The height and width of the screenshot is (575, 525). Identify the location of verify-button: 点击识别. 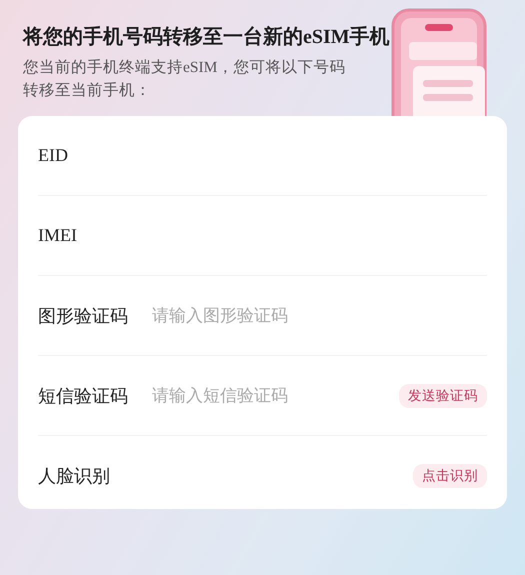
(450, 476).